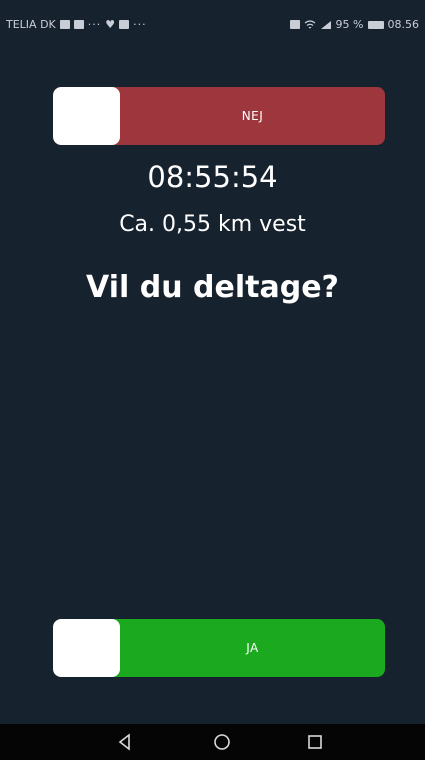 The image size is (425, 760). What do you see at coordinates (315, 742) in the screenshot?
I see `recents-icon` at bounding box center [315, 742].